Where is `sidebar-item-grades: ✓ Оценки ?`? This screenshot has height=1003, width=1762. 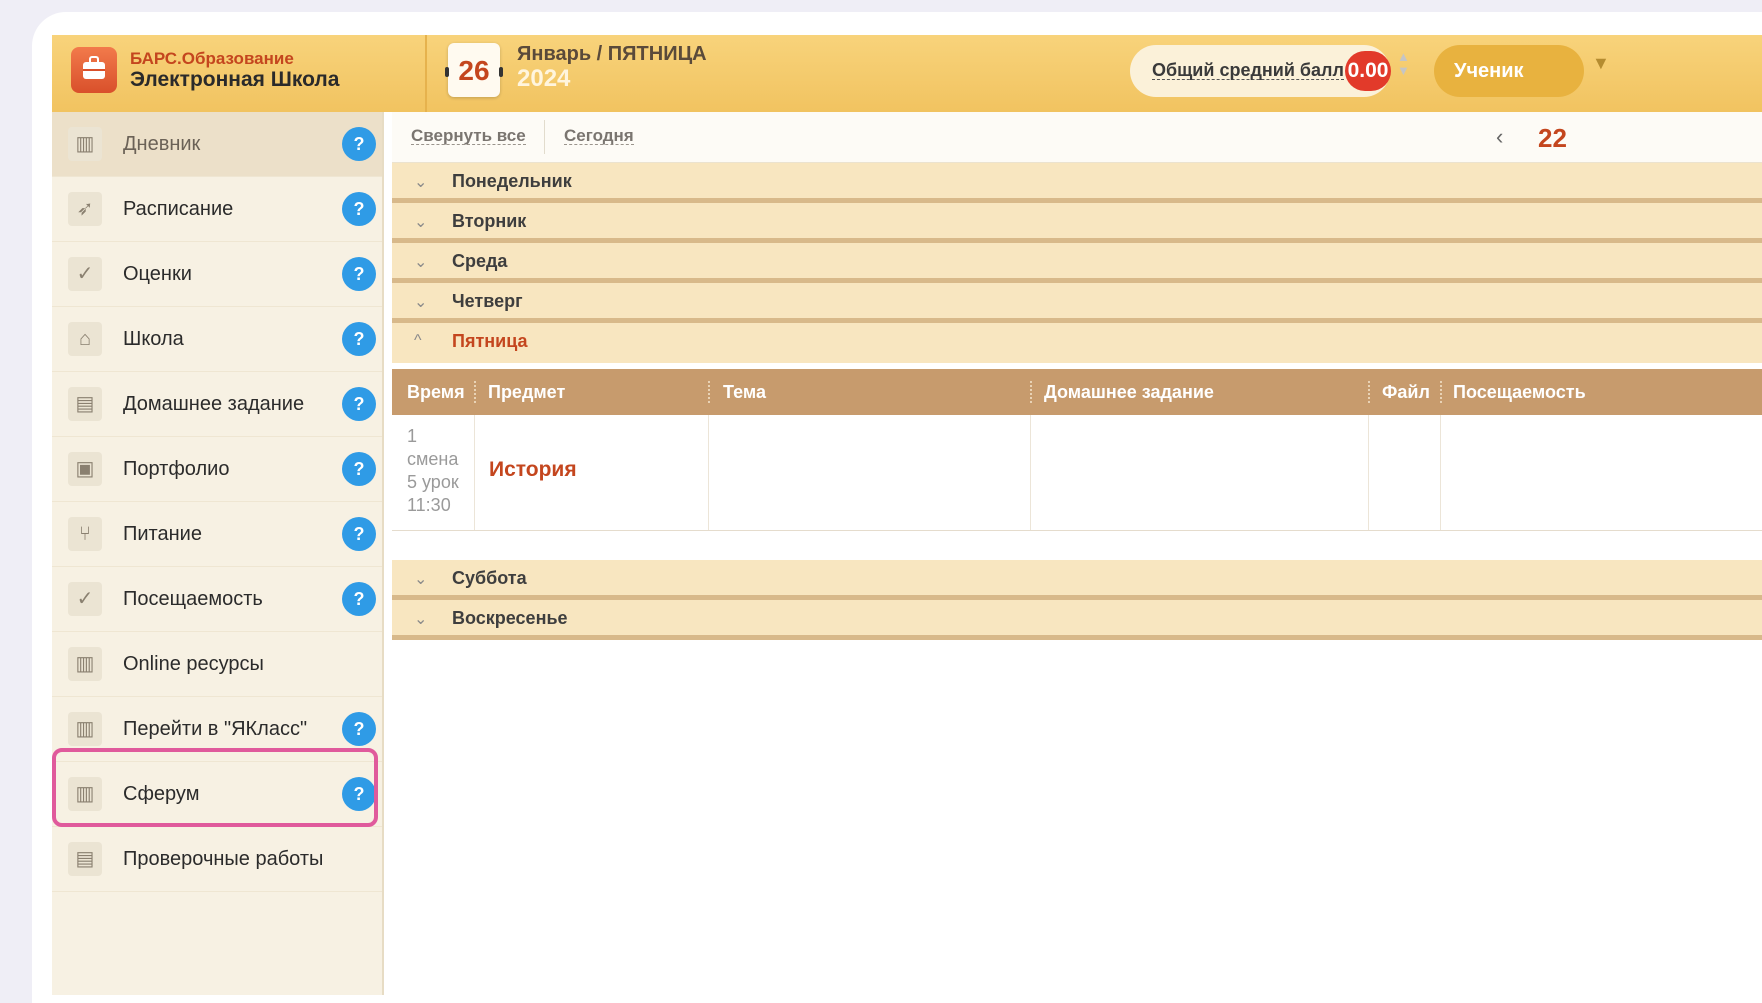 sidebar-item-grades: ✓ Оценки ? is located at coordinates (217, 274).